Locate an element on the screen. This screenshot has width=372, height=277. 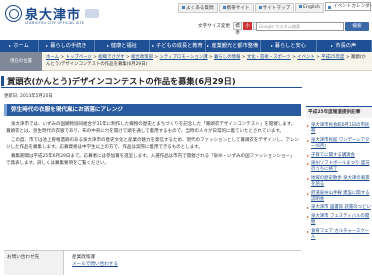
breadcrumb-link: 文化・芸術・スポーツ is located at coordinates (269, 57).